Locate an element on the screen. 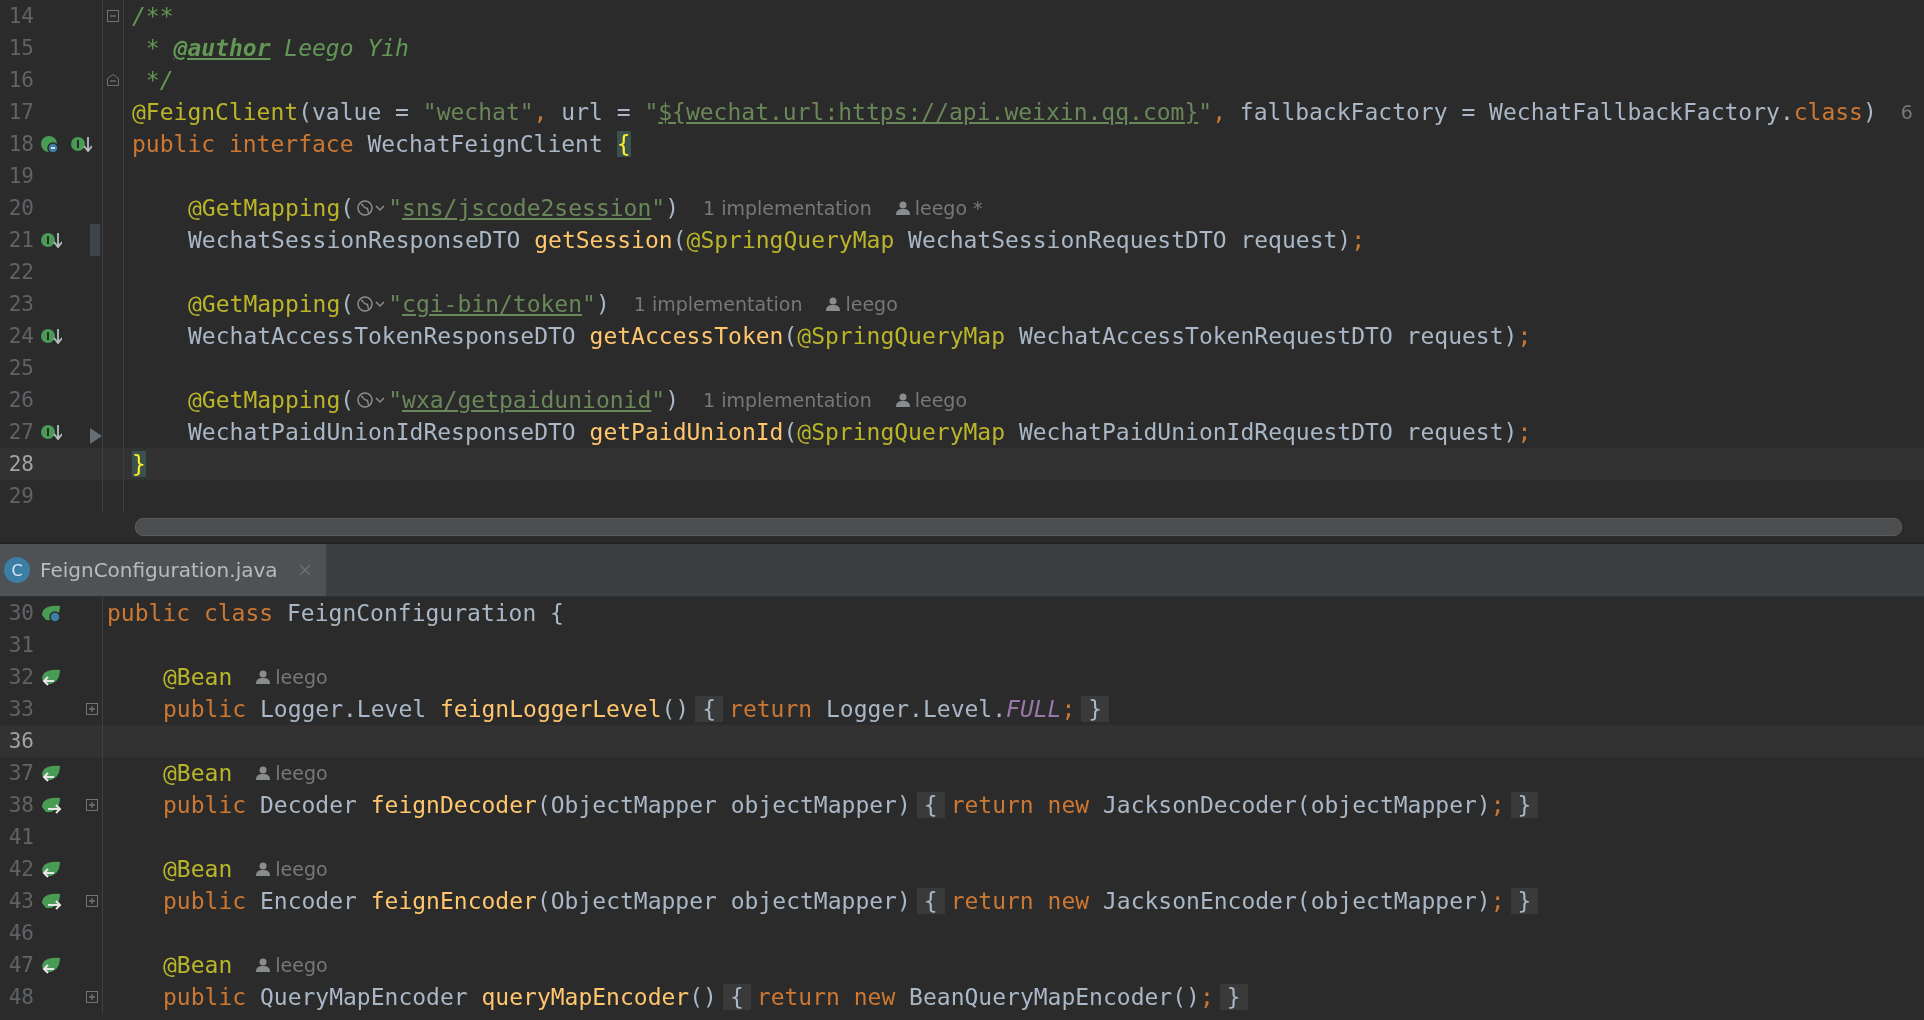 This screenshot has width=1924, height=1020. line-number: 37 is located at coordinates (20, 773).